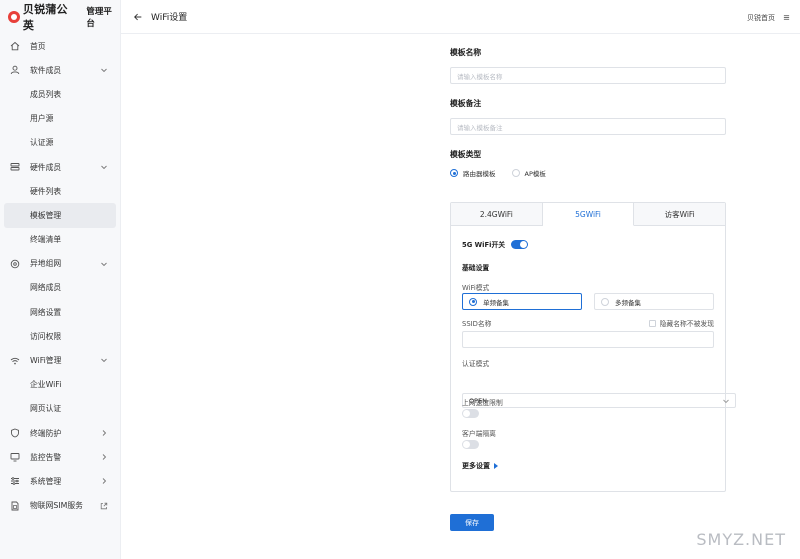  I want to click on brand: 贝锐蒲公英 管理平台, so click(60, 17).